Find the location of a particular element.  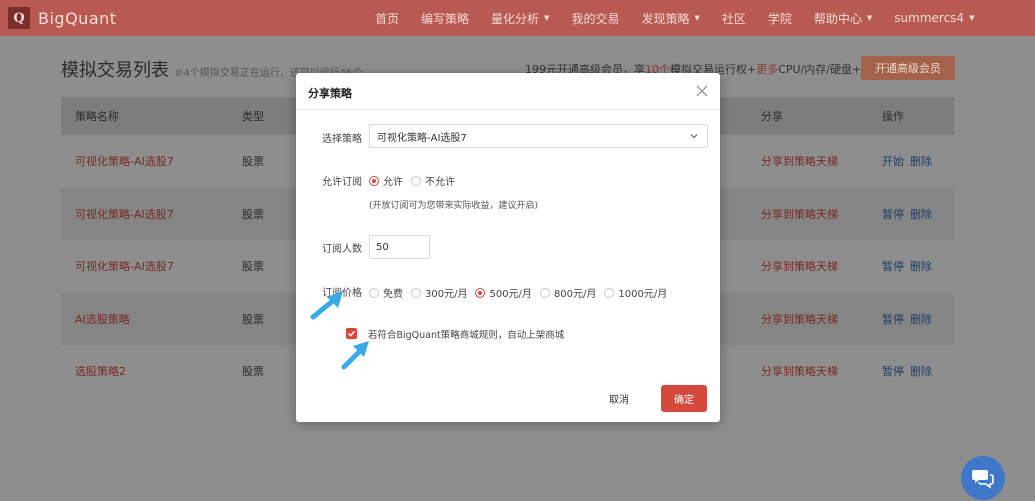

radio-label: 不允许 is located at coordinates (440, 182).